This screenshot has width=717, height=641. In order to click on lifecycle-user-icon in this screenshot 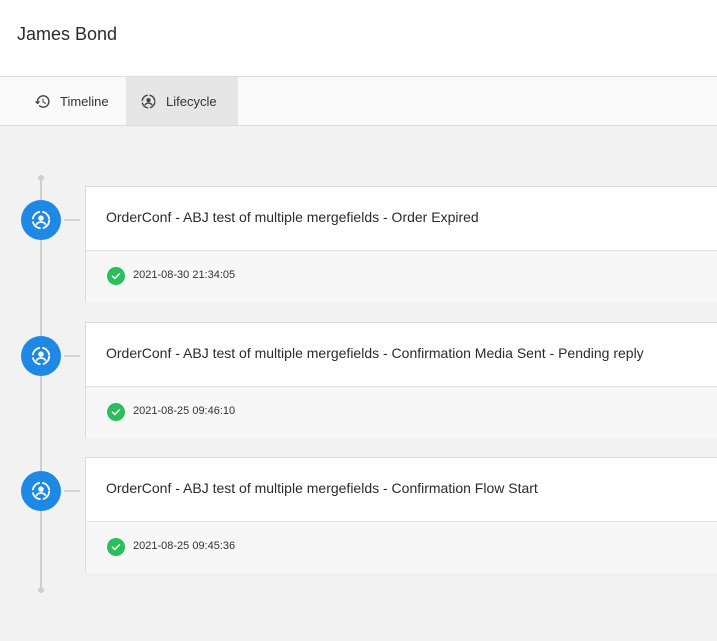, I will do `click(148, 101)`.